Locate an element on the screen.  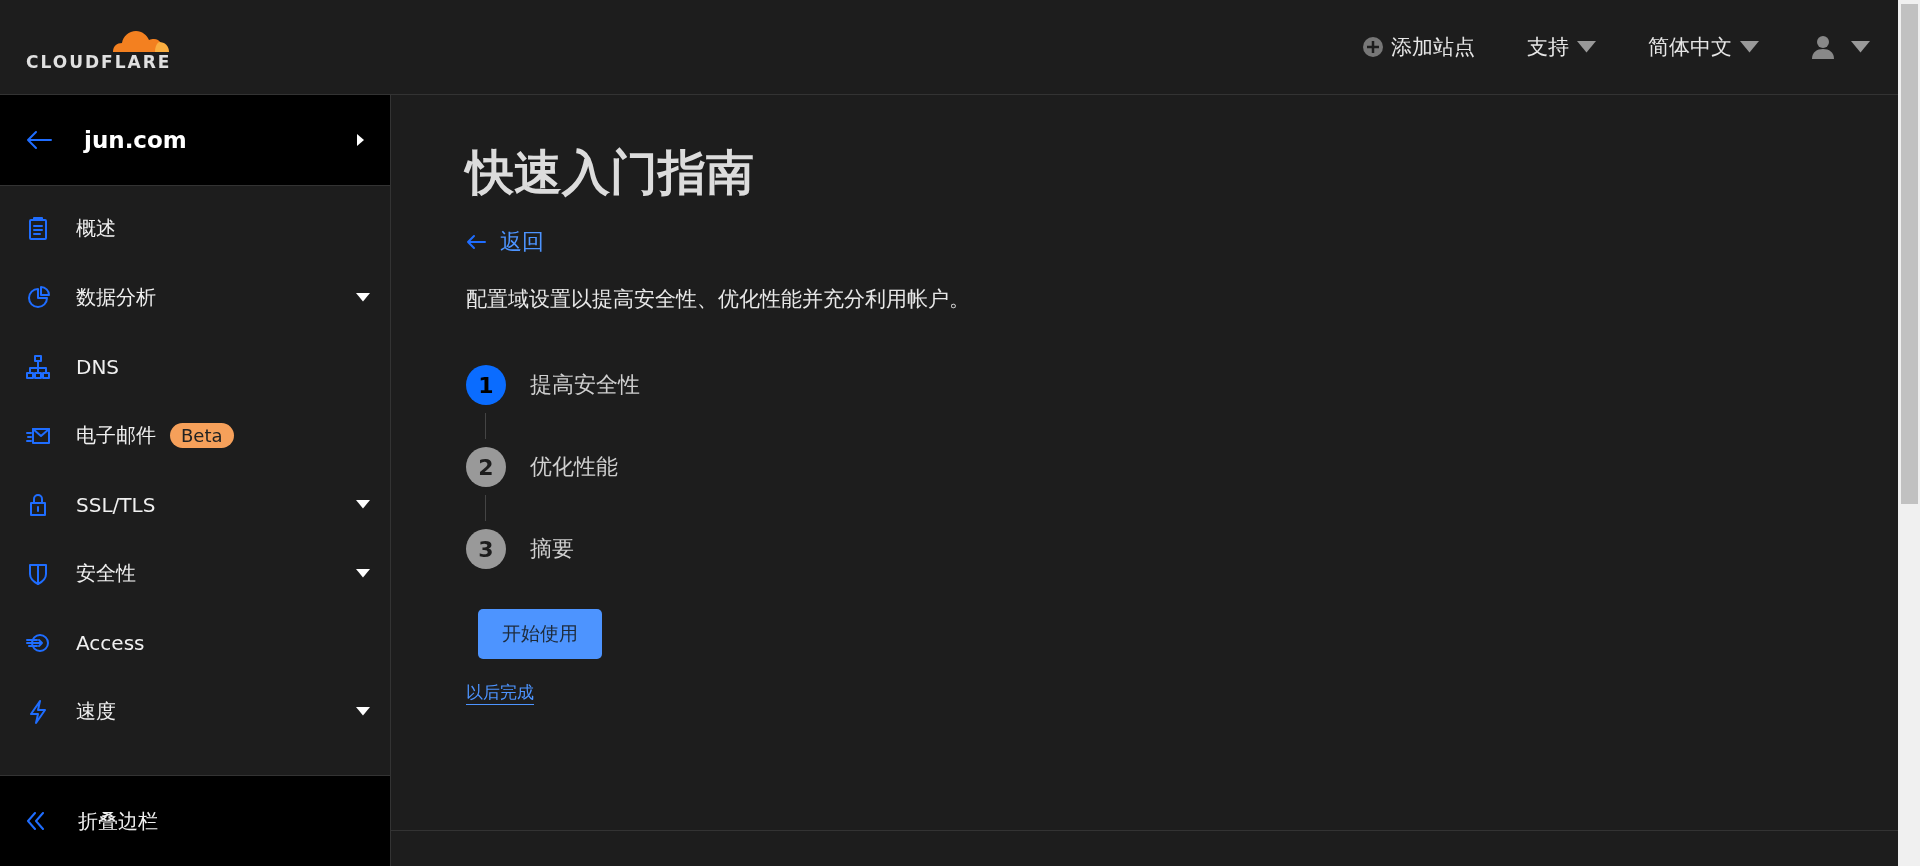
step-number: 3 is located at coordinates (486, 549).